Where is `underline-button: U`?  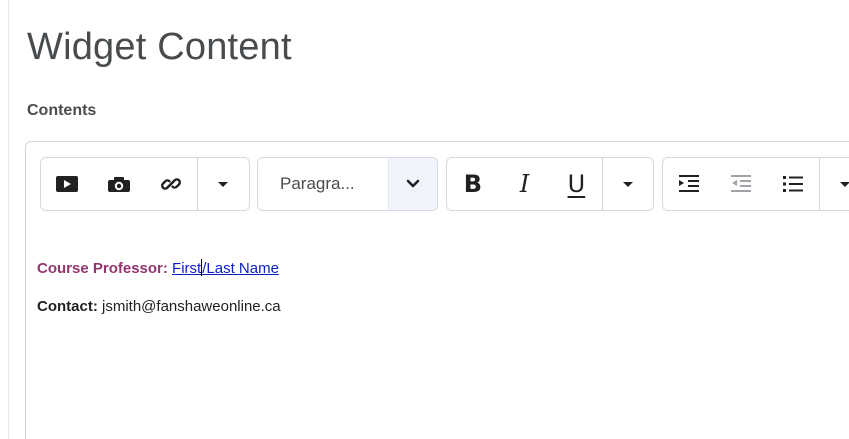 underline-button: U is located at coordinates (577, 184).